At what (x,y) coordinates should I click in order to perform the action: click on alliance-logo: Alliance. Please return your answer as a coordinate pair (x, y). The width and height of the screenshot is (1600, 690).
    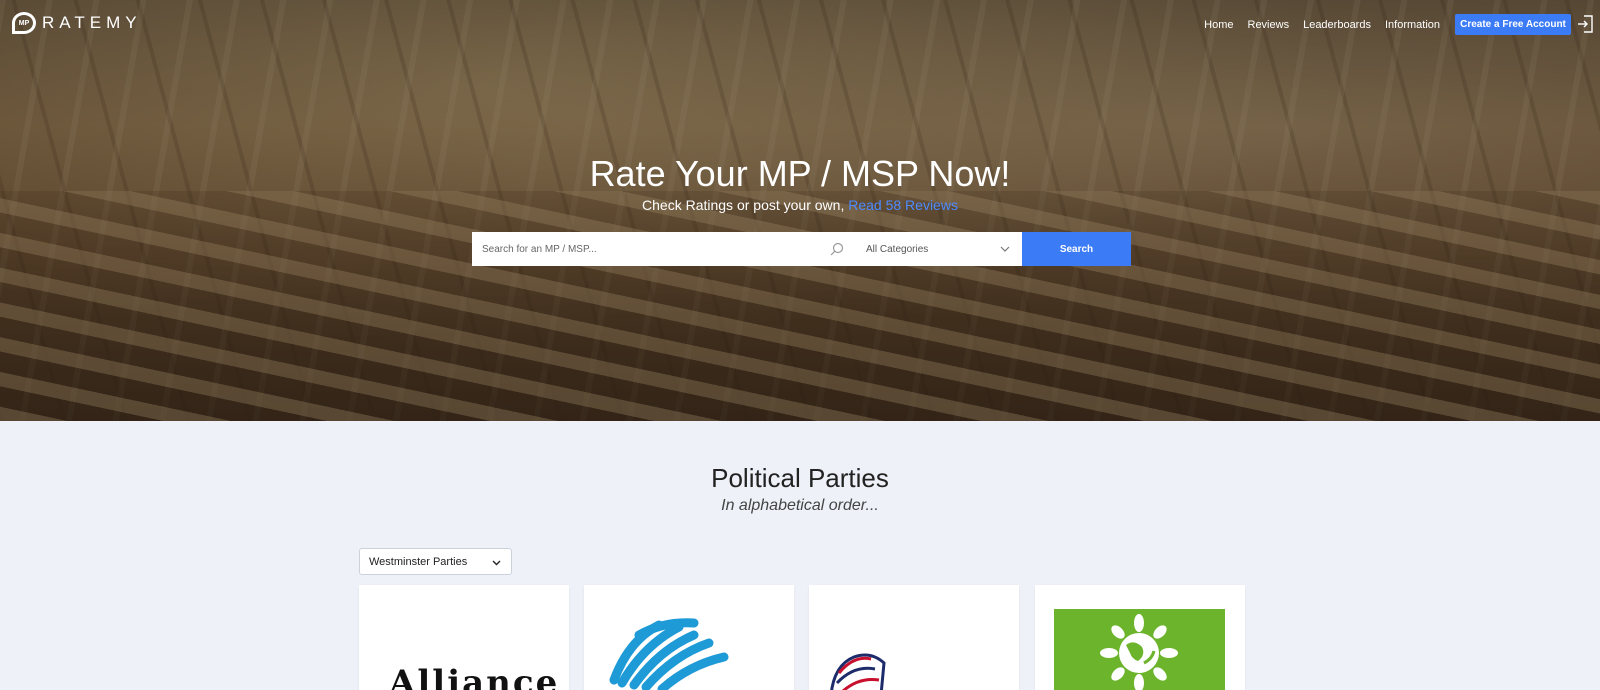
    Looking at the image, I should click on (474, 676).